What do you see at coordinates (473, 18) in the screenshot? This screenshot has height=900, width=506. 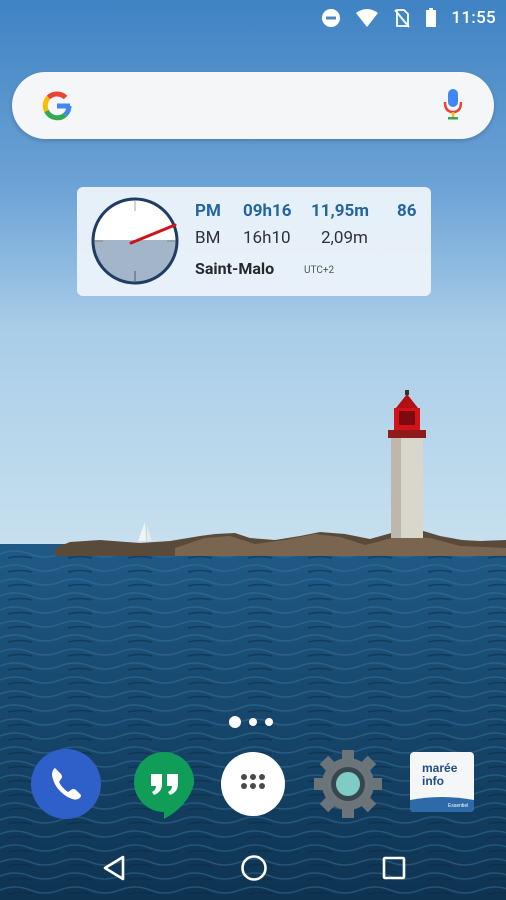 I see `clock: 11:55` at bounding box center [473, 18].